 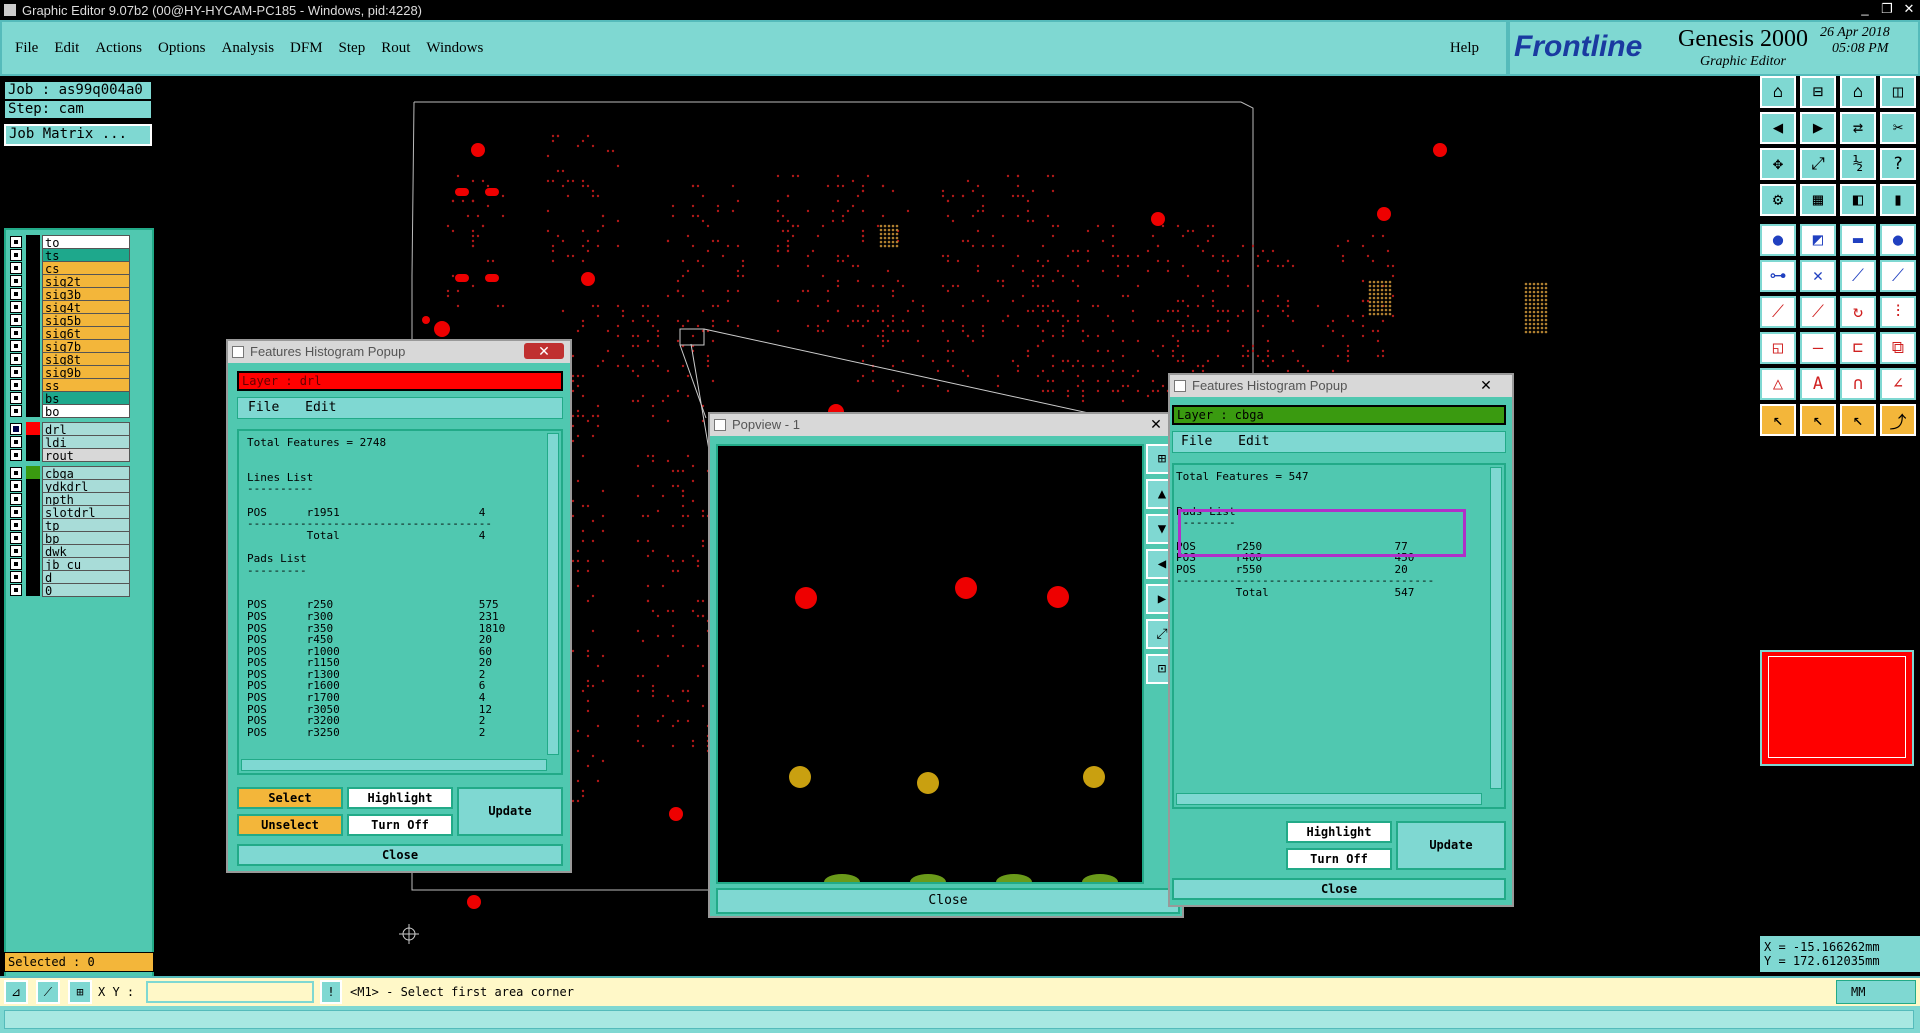 What do you see at coordinates (1898, 92) in the screenshot?
I see `layout-icon: ◫` at bounding box center [1898, 92].